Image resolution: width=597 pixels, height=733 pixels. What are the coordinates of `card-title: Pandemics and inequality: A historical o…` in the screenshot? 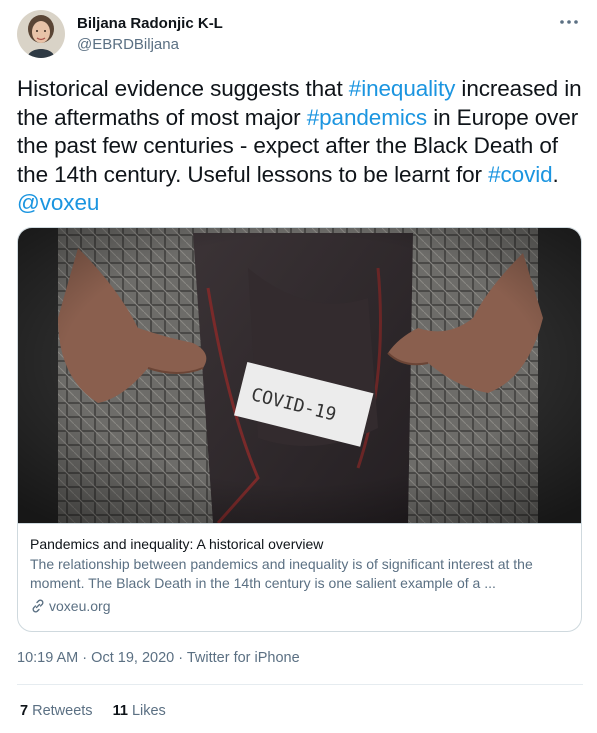 It's located at (299, 544).